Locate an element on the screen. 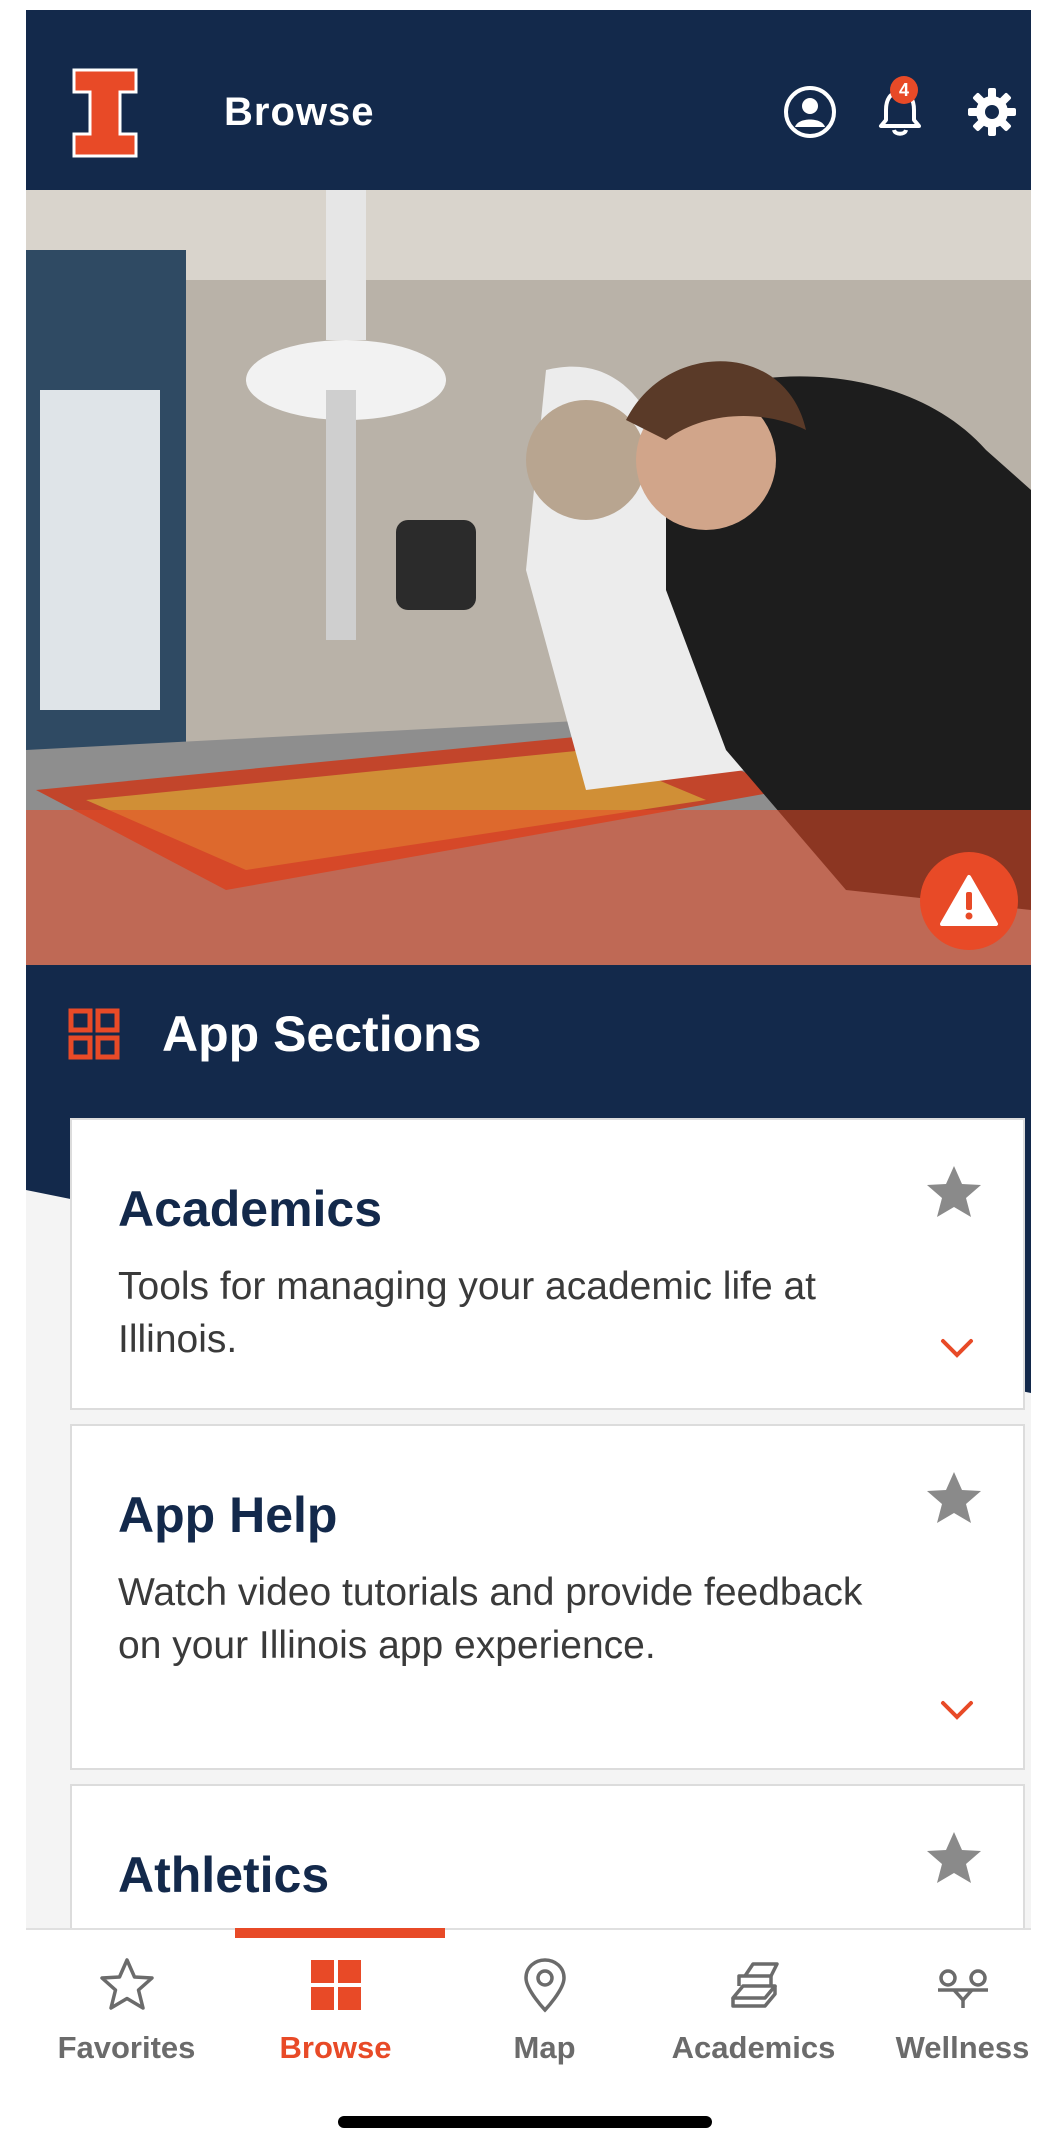 The width and height of the screenshot is (1051, 2137). card-title: App Help is located at coordinates (228, 1515).